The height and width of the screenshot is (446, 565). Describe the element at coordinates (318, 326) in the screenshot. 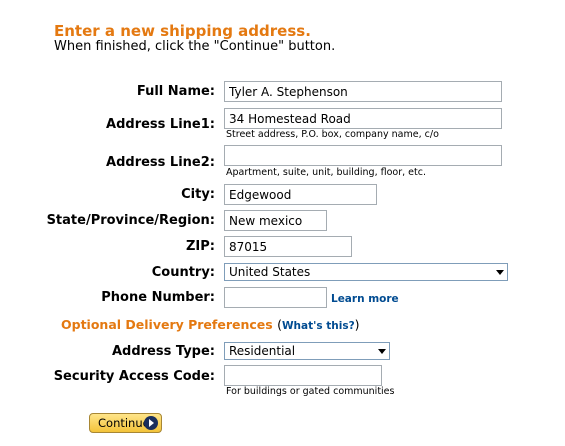

I see `whats-this-link: What's this?` at that location.